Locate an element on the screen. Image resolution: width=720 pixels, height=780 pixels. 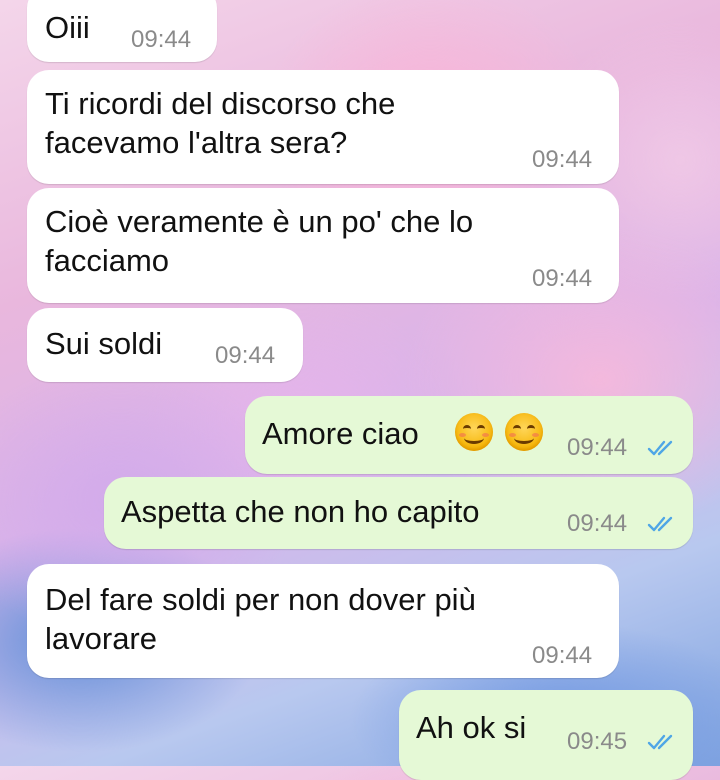
message-bubble-outgoing: Aspetta che non ho capito 09:44 is located at coordinates (398, 513).